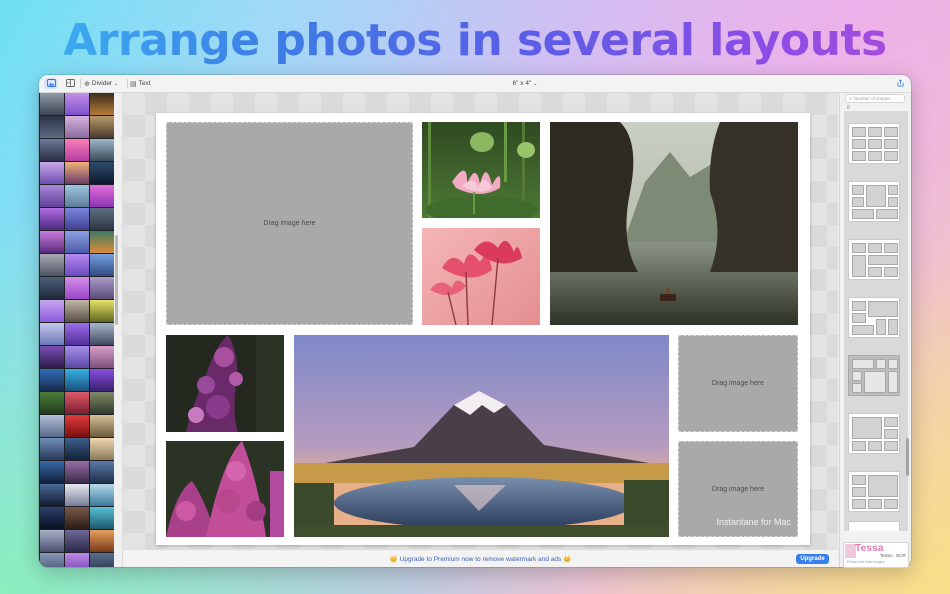 The height and width of the screenshot is (594, 950). Describe the element at coordinates (738, 489) in the screenshot. I see `empty-slot: Drag image here Instantane for Mac` at that location.